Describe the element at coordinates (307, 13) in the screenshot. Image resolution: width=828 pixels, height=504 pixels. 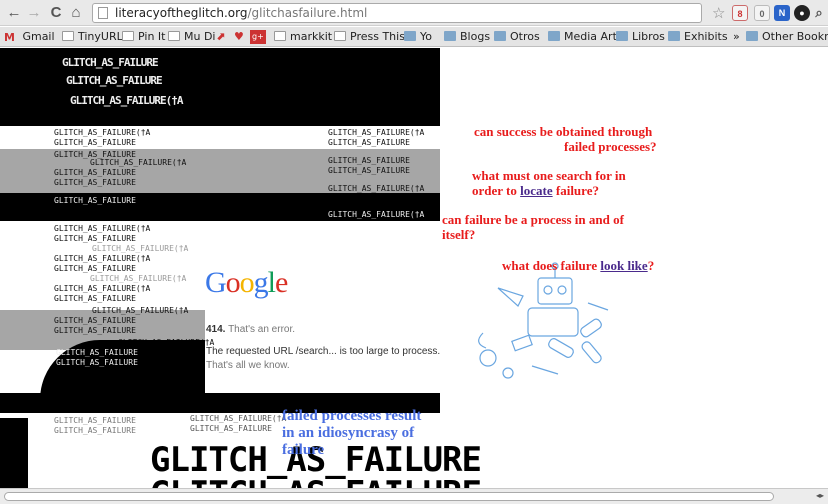
I see `url-path: /glitchasfailure.html` at that location.